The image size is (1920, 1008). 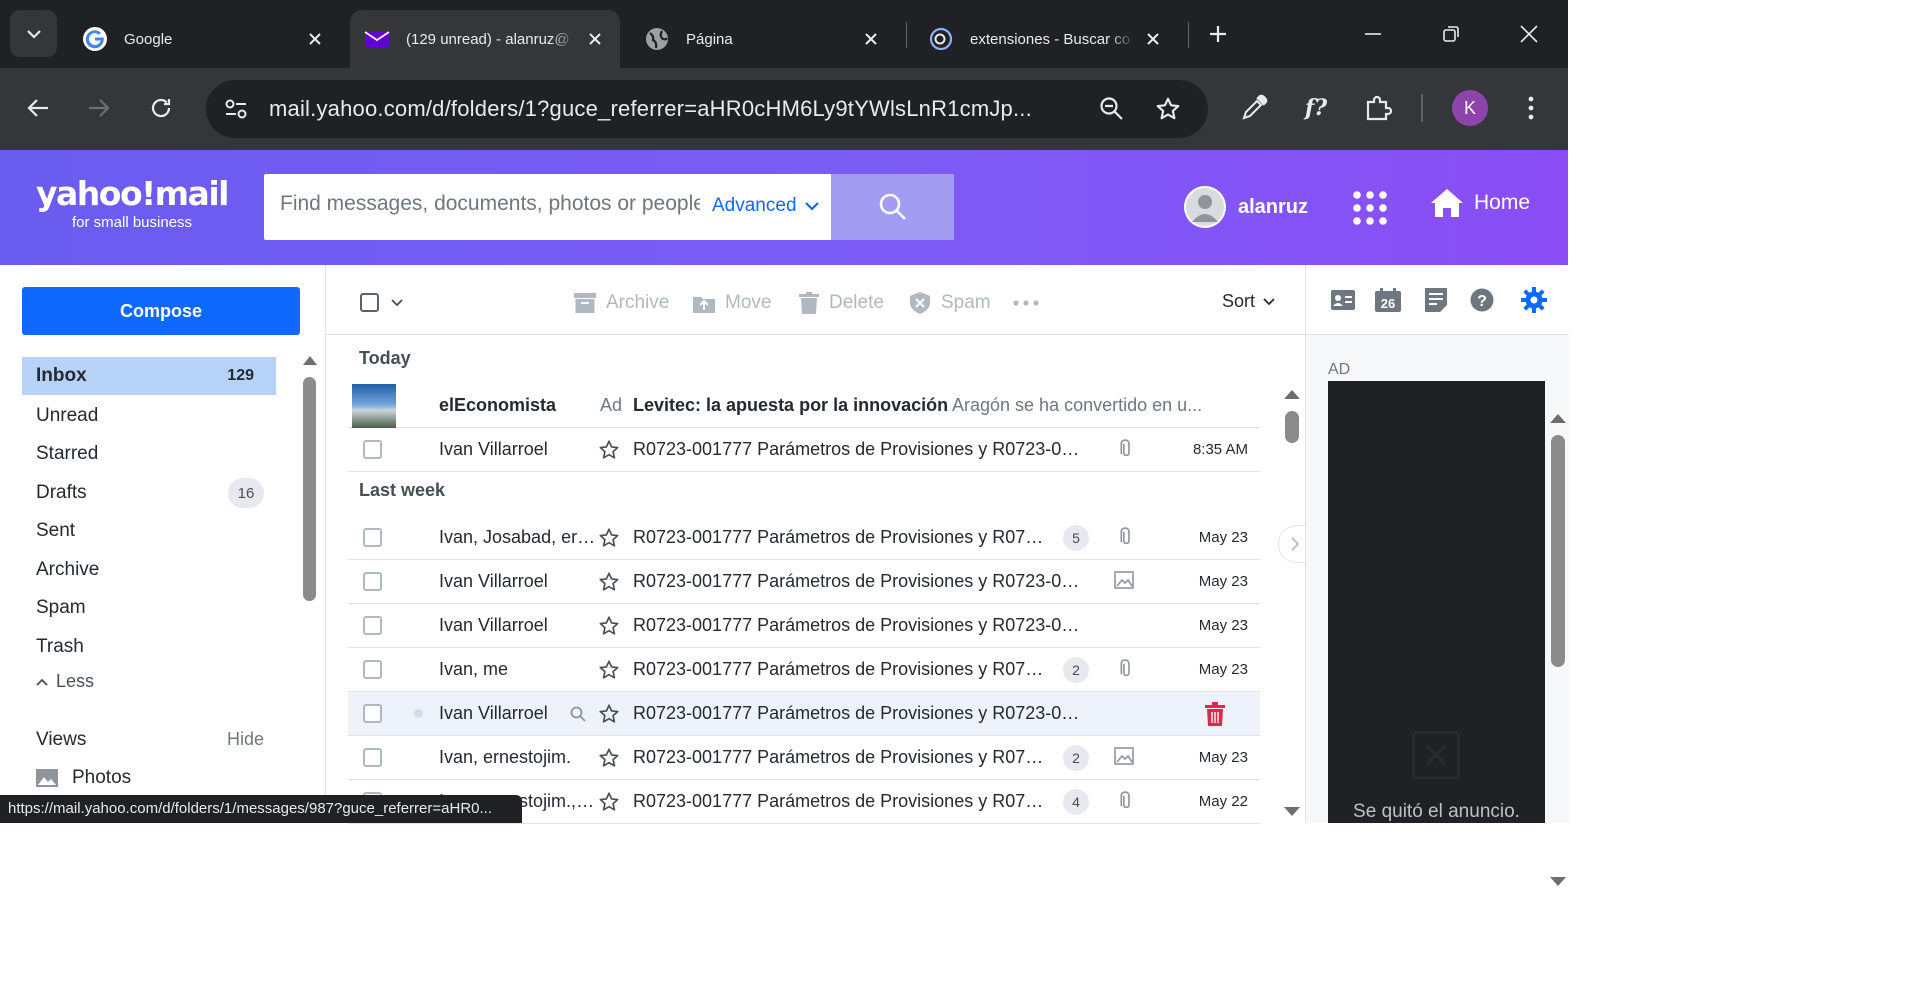 What do you see at coordinates (1168, 109) in the screenshot?
I see `bookmark-star-icon` at bounding box center [1168, 109].